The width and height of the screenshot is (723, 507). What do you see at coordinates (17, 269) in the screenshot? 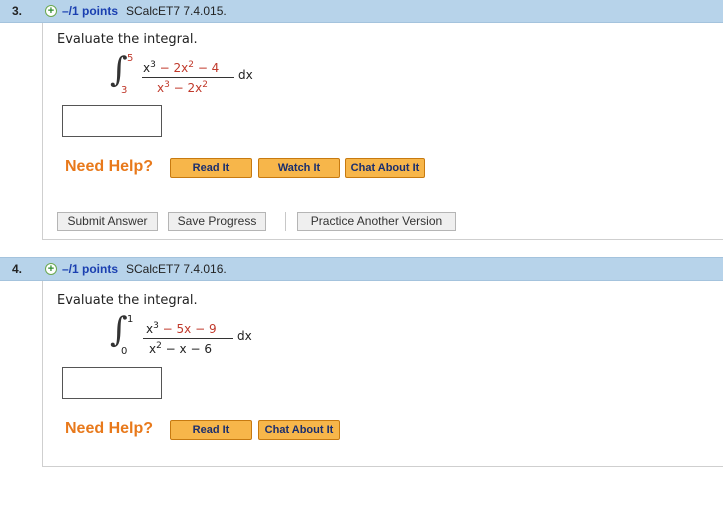
I see `question-number: 4.` at bounding box center [17, 269].